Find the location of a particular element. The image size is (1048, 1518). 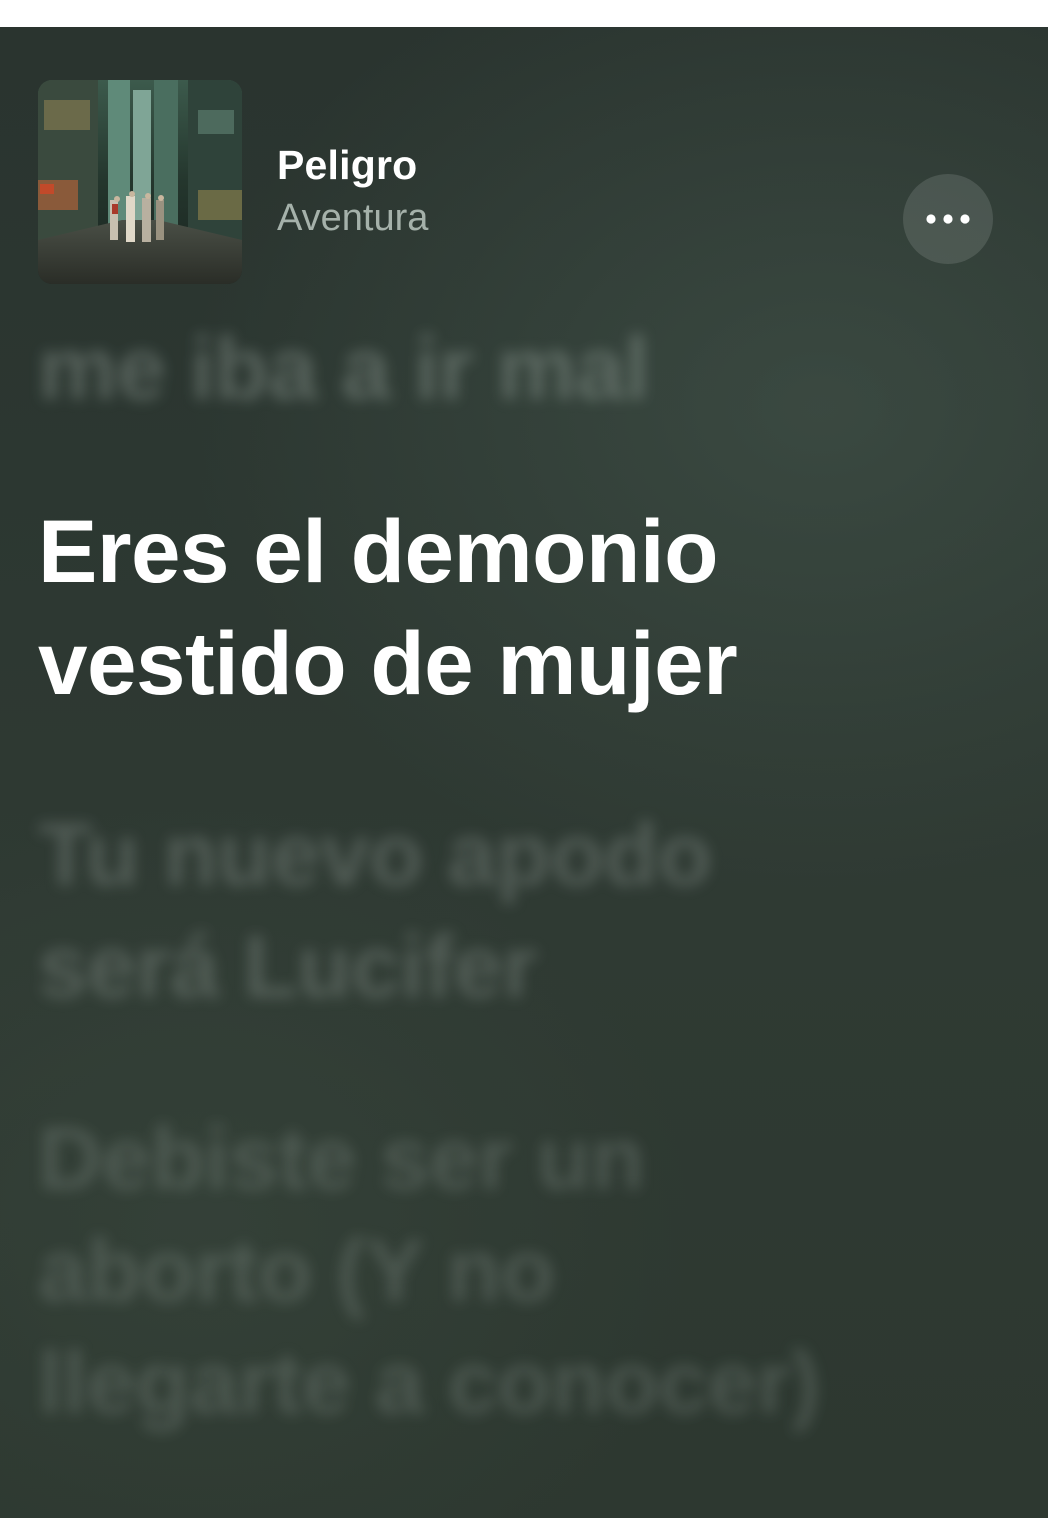

ellipsis-icon is located at coordinates (948, 219).